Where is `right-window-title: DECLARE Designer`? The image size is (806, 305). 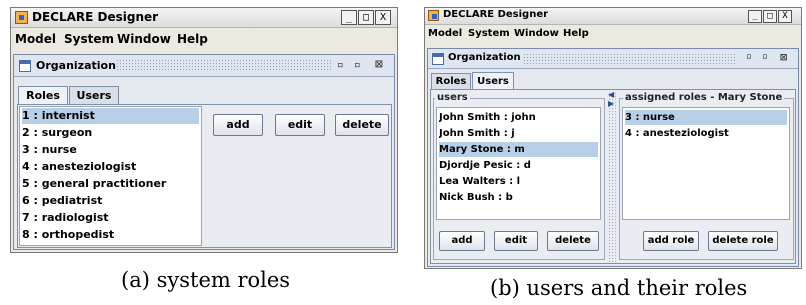 right-window-title: DECLARE Designer is located at coordinates (496, 14).